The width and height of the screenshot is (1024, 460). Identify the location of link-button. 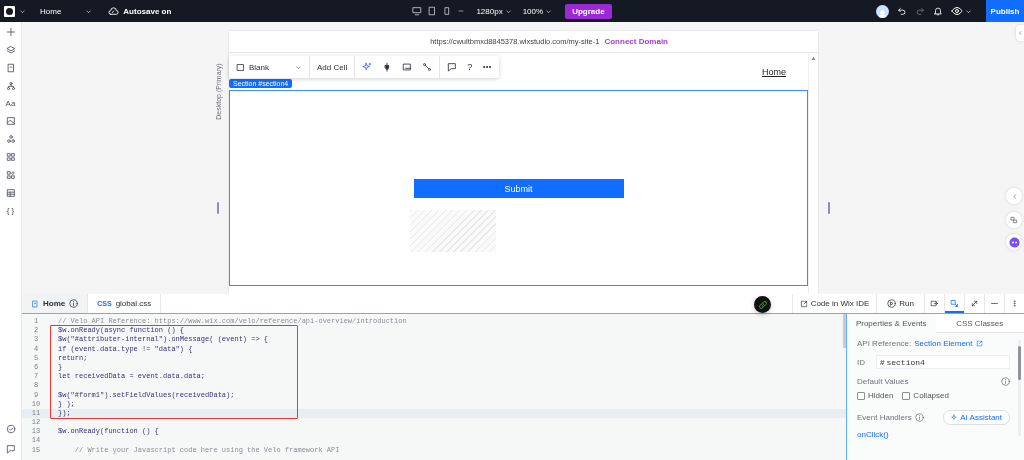
(762, 304).